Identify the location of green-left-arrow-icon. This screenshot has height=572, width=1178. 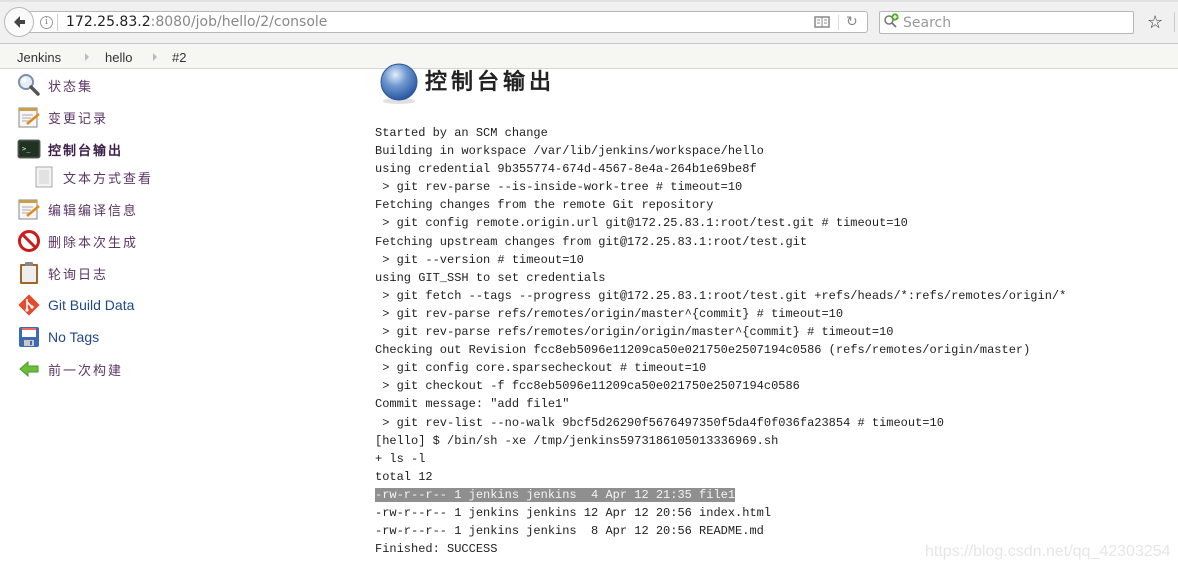
(29, 369).